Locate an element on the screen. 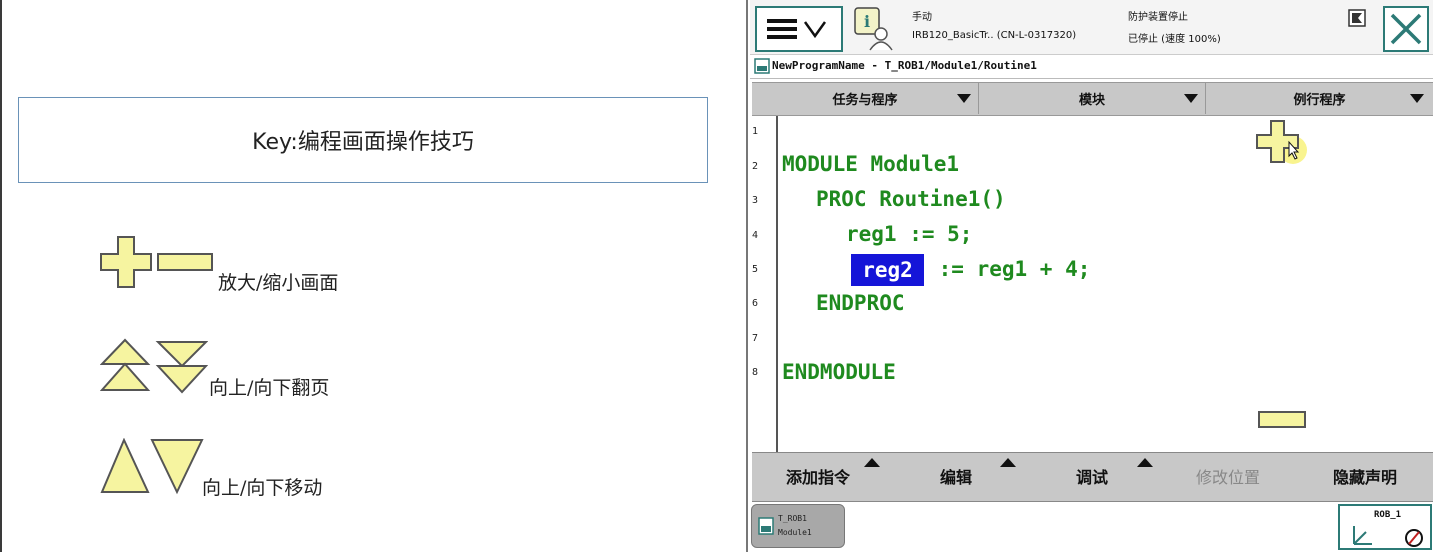  key-title-box: Key:编程画面操作技巧 is located at coordinates (363, 140).